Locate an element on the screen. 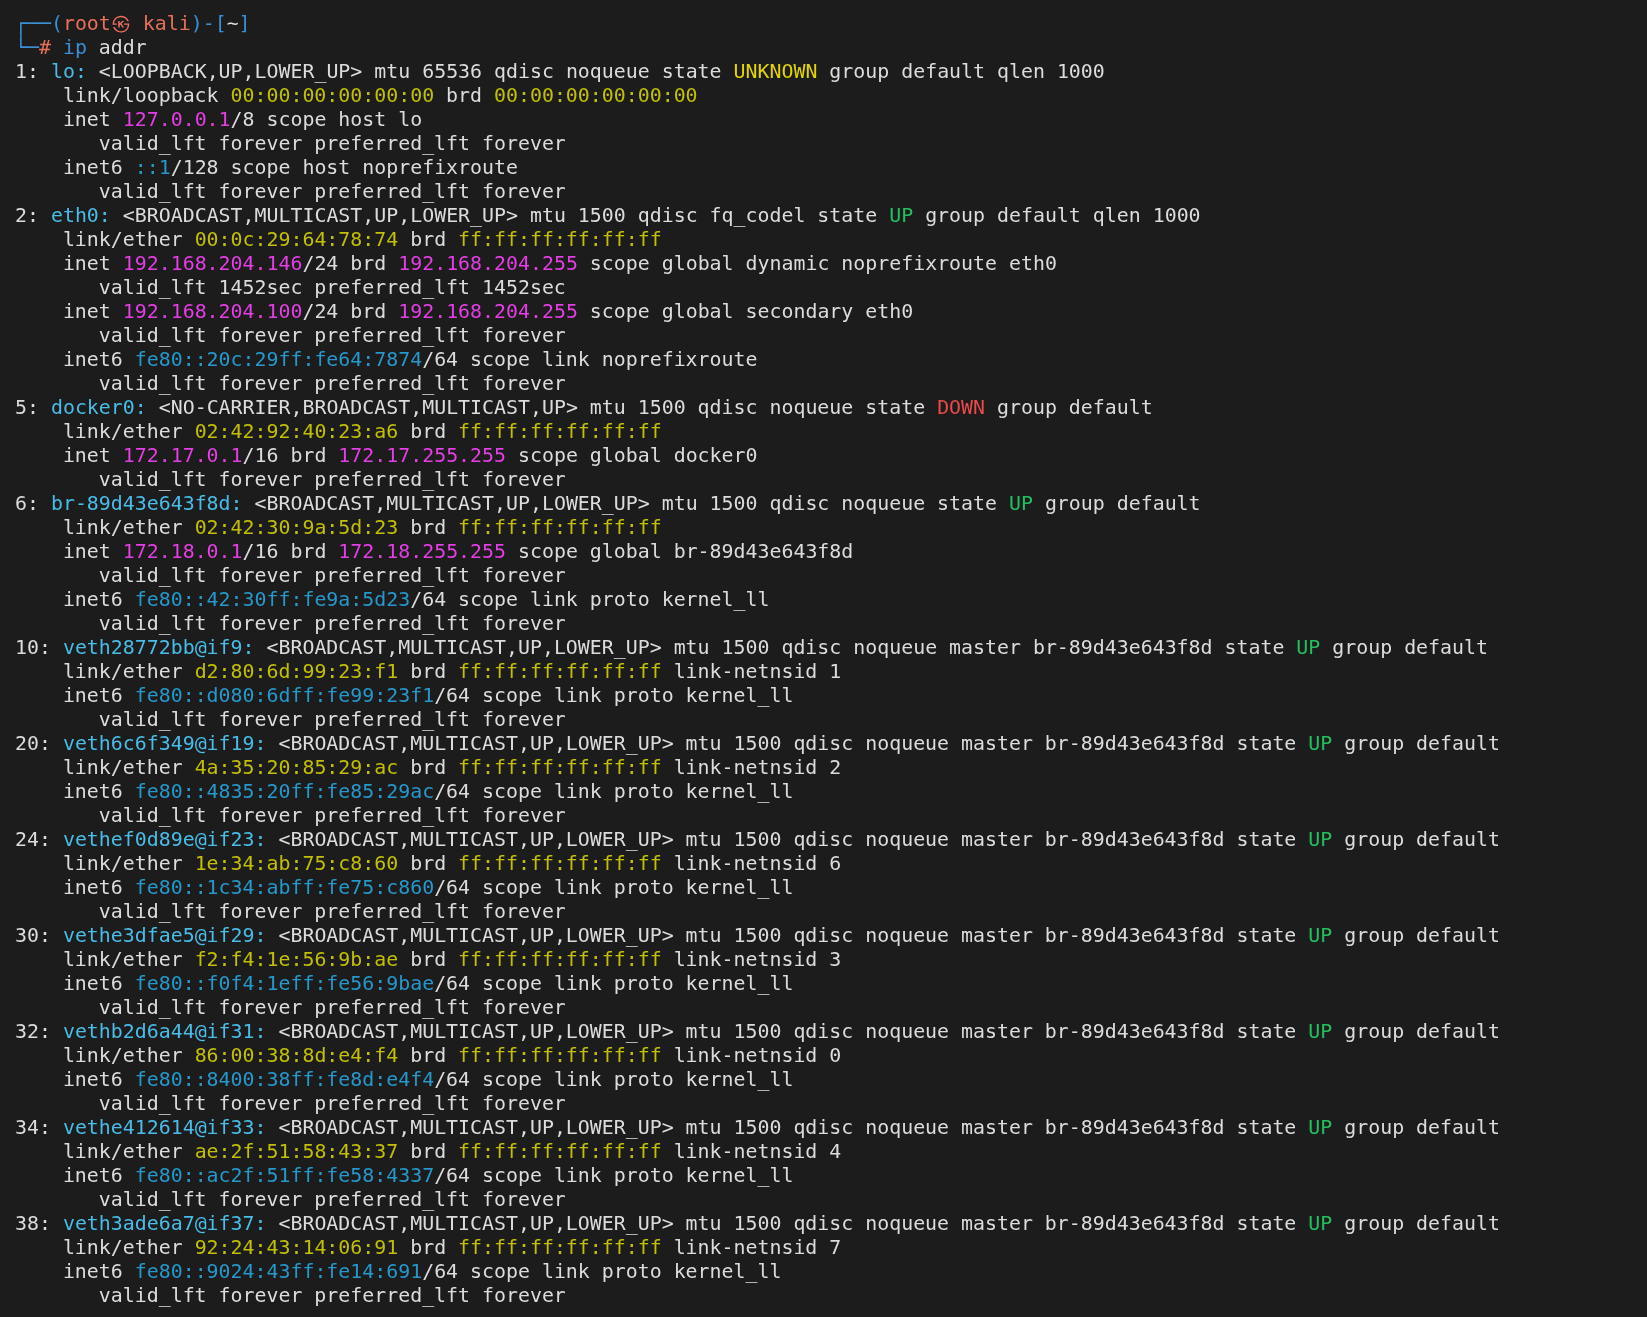  output-line: link/ether 02:42:92:40:23:a6 brd ff:ff:ff:ff:ff:ff is located at coordinates (362, 432).